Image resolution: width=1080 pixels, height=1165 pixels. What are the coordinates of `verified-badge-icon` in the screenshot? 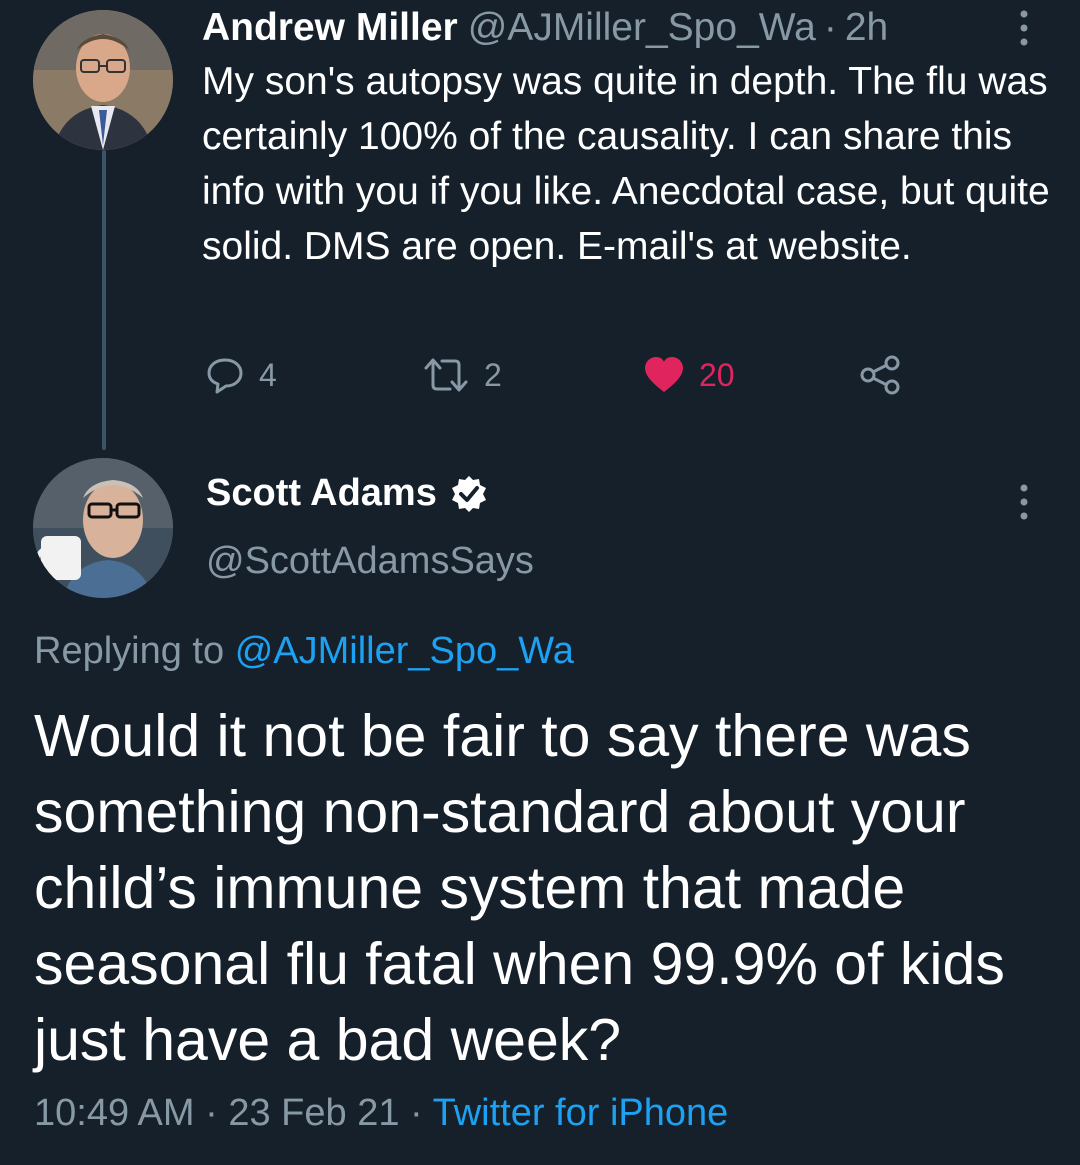 It's located at (468, 493).